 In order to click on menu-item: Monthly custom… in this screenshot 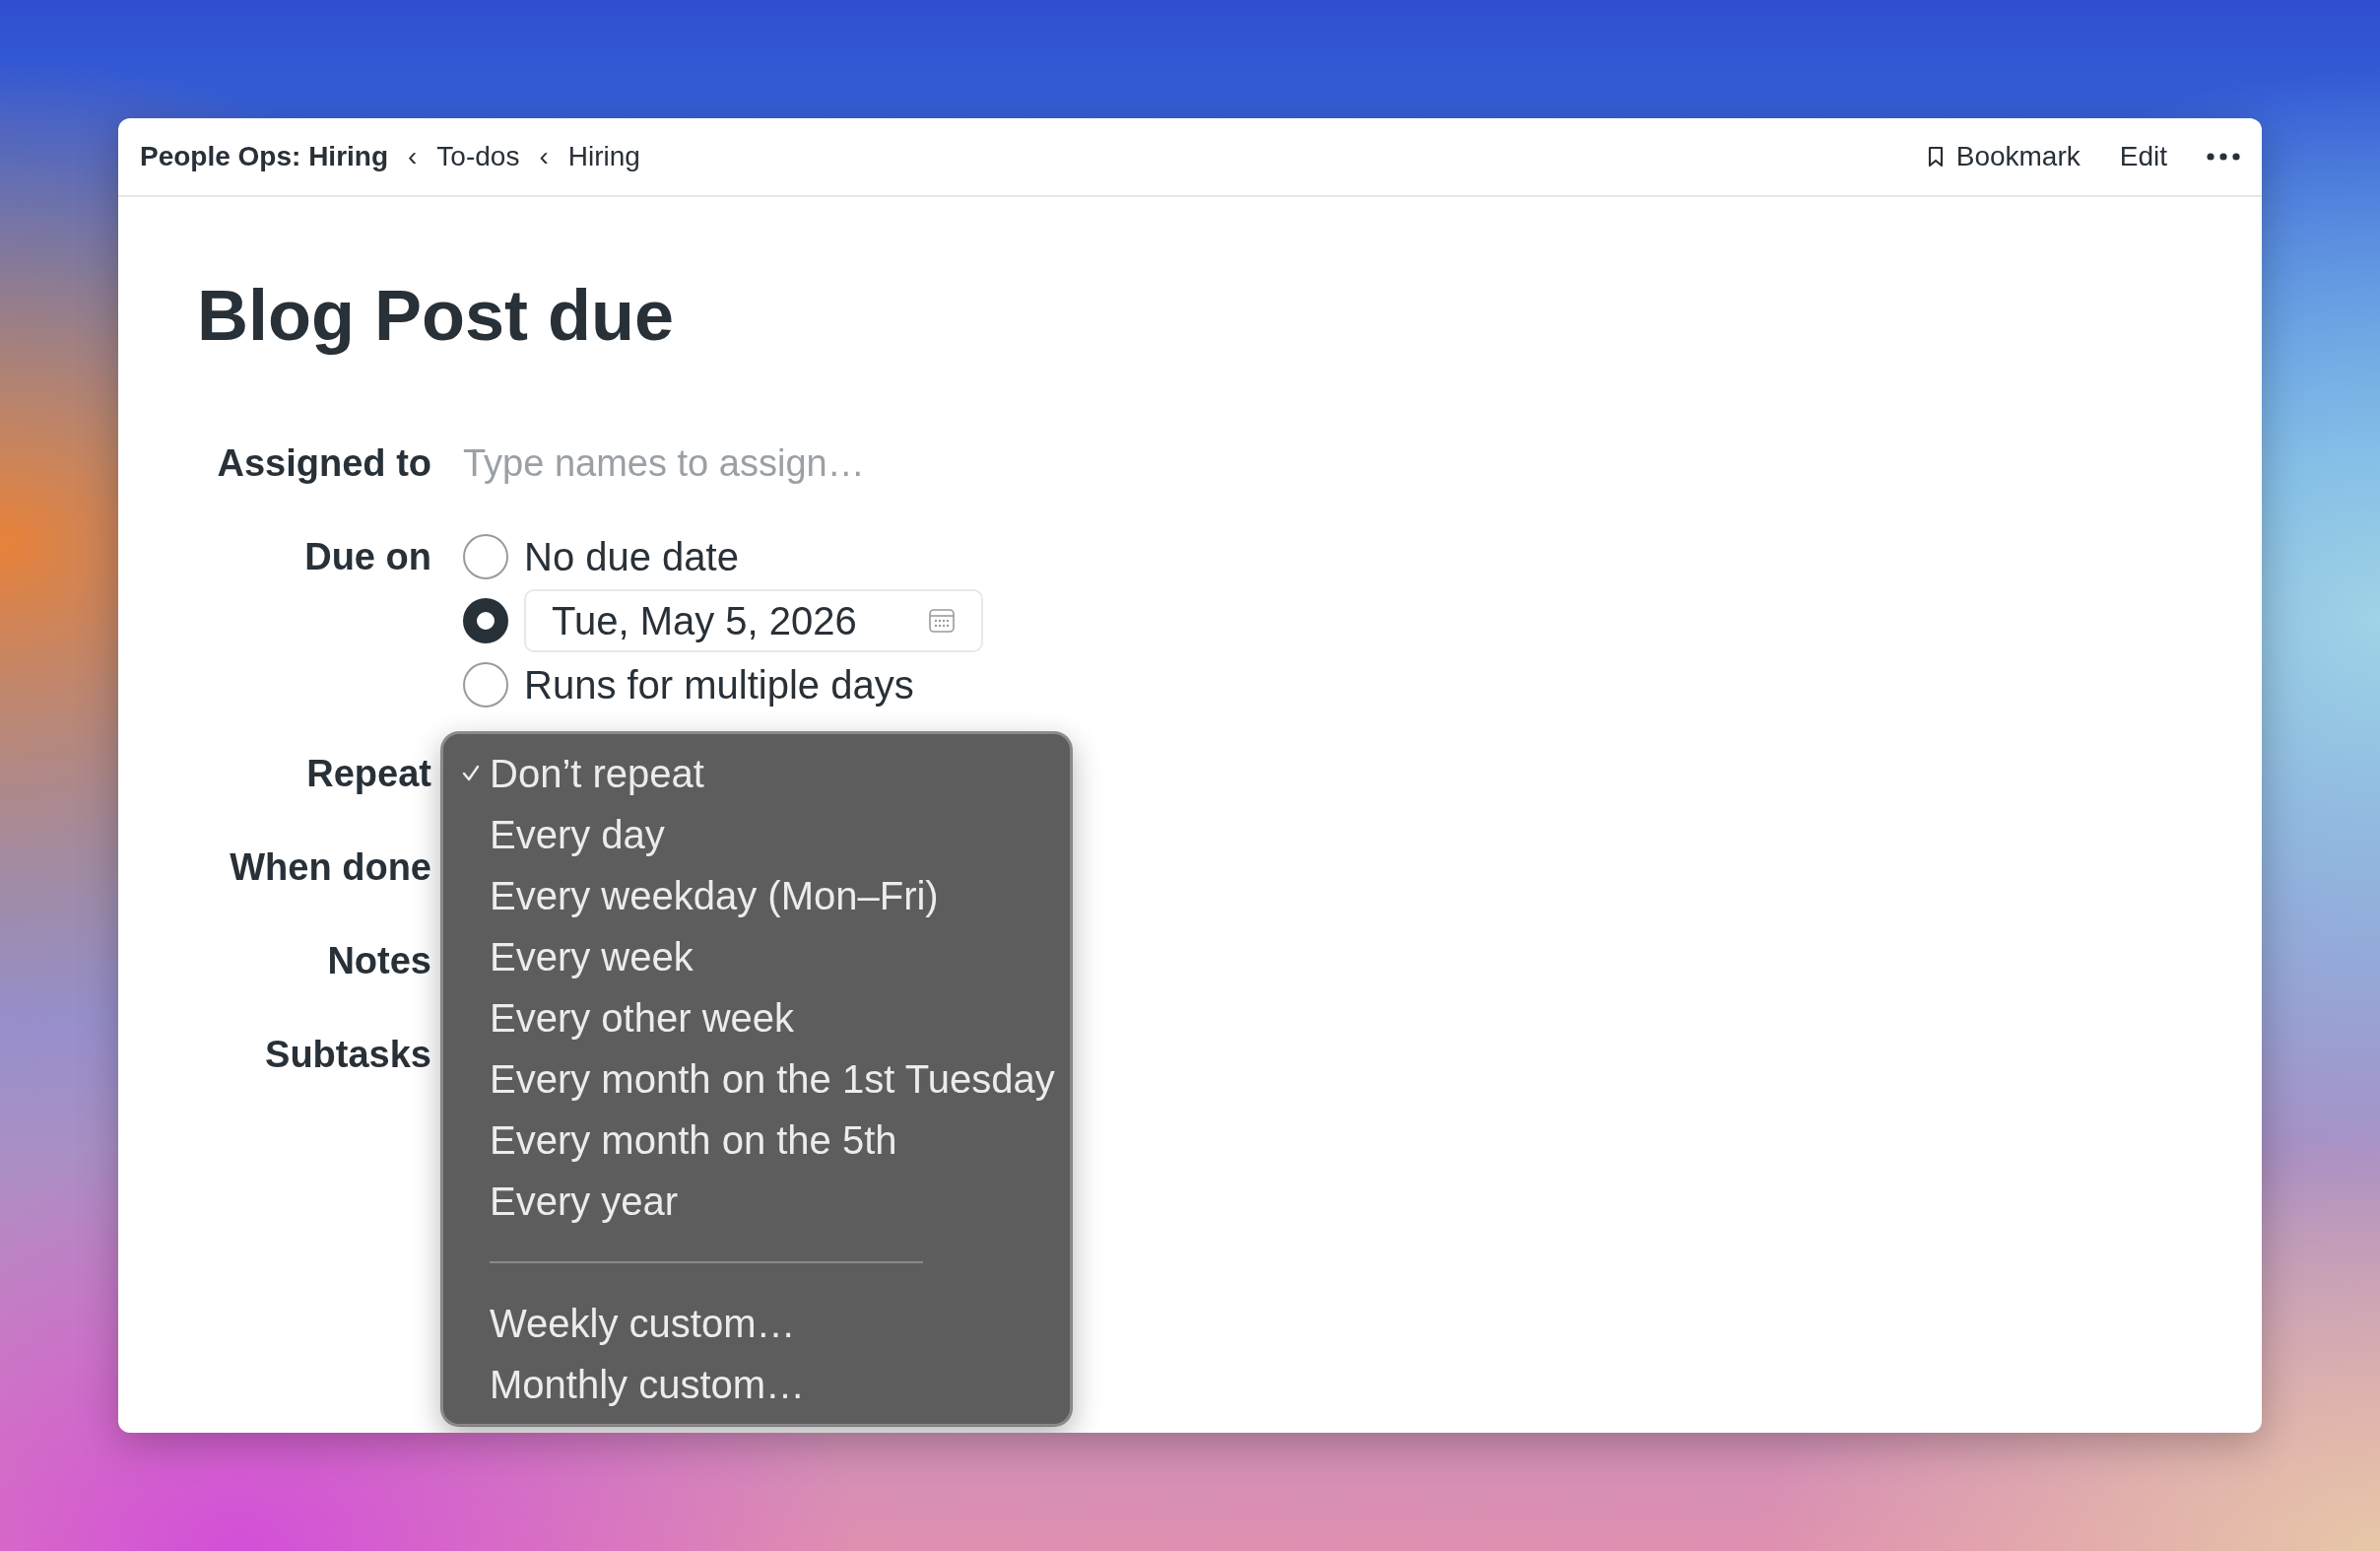, I will do `click(756, 1384)`.